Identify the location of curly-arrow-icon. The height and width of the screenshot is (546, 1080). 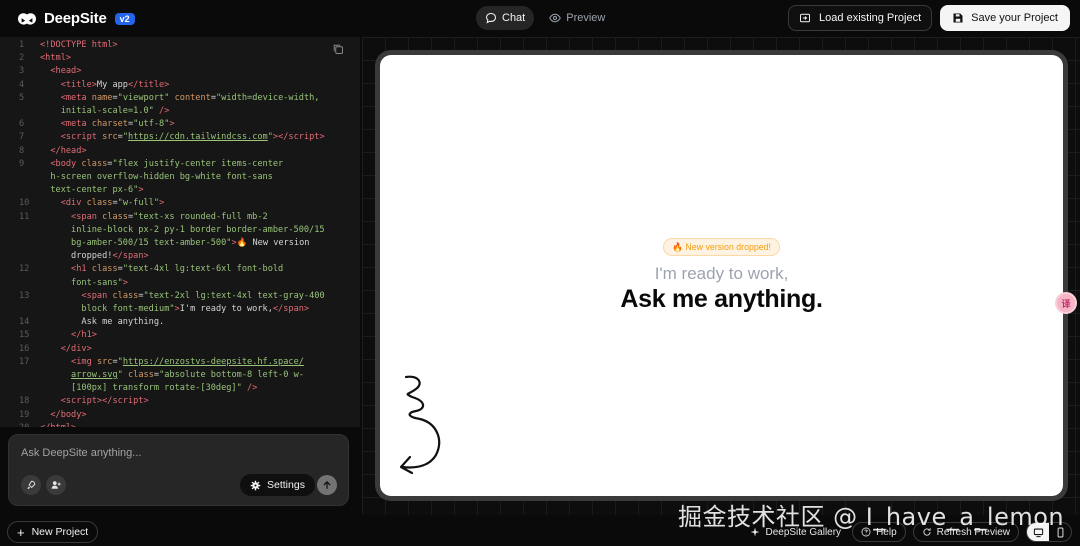
(420, 425).